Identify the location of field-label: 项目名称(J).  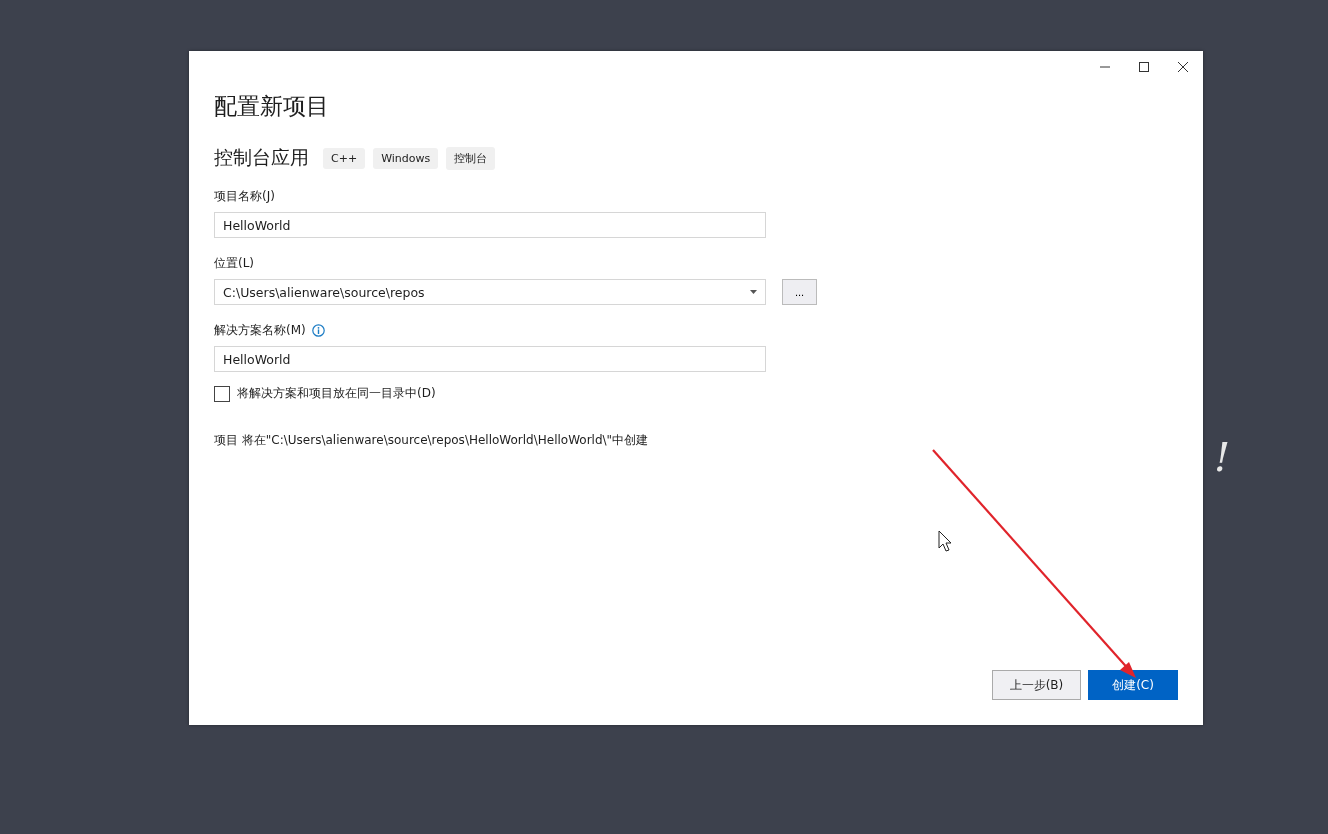
(244, 196).